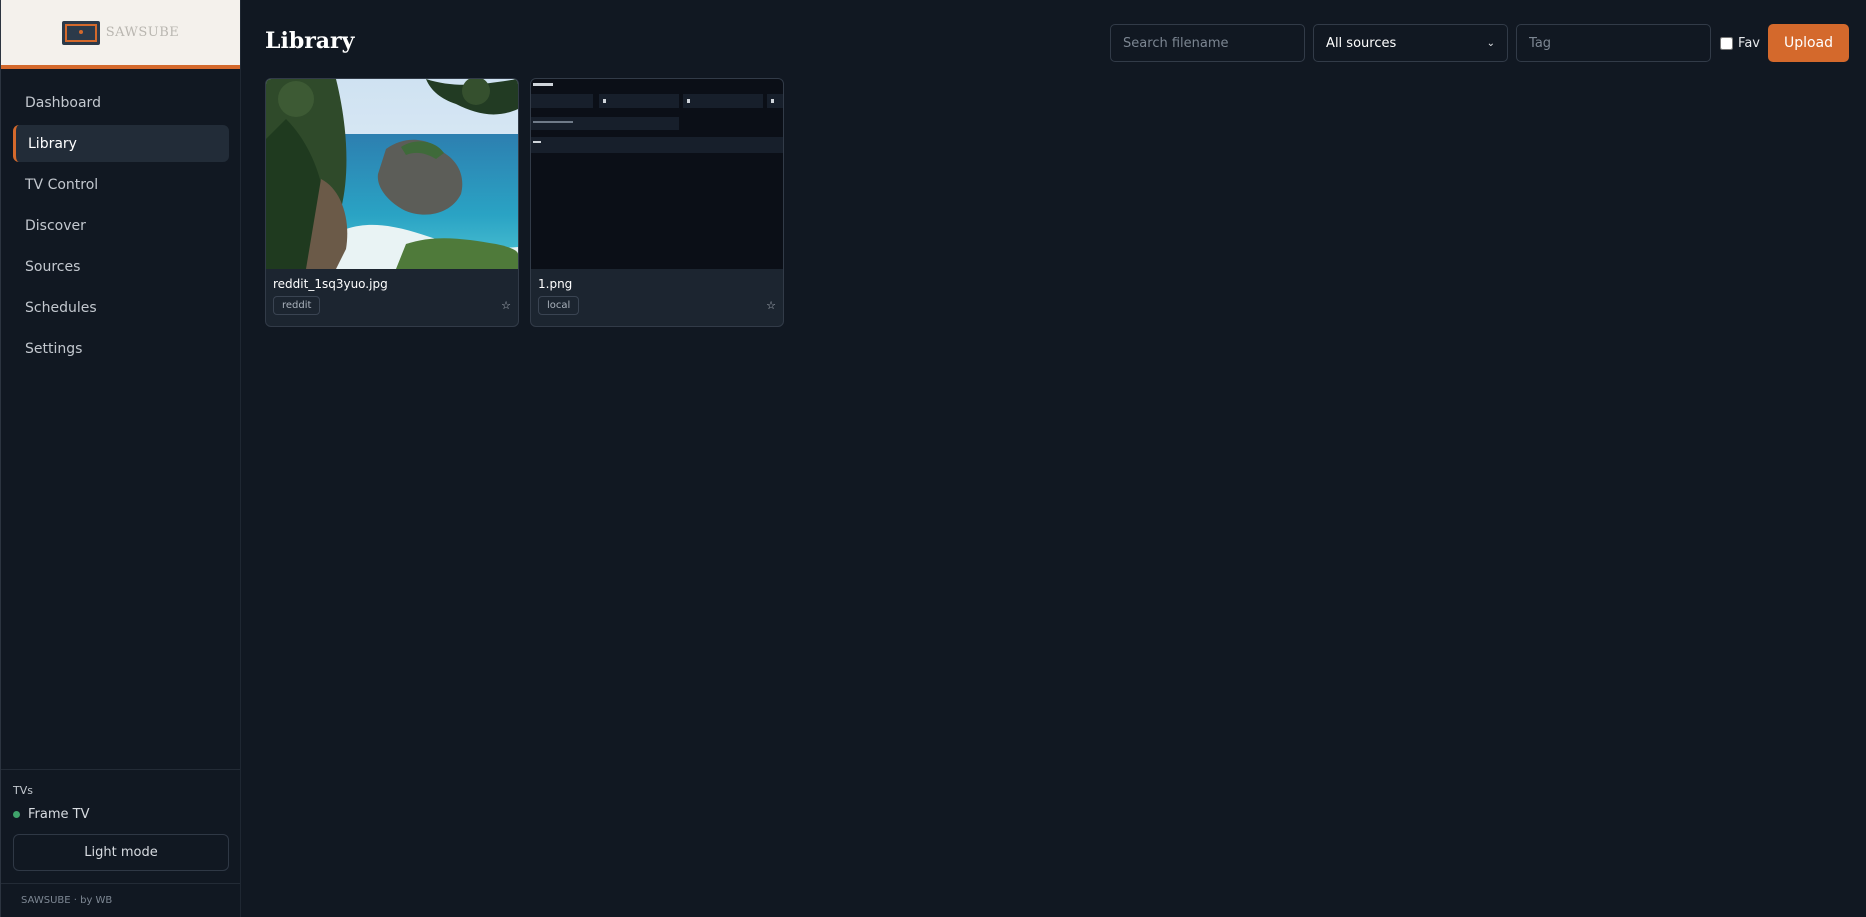 This screenshot has width=1866, height=917. I want to click on fav-checkbox, so click(1727, 43).